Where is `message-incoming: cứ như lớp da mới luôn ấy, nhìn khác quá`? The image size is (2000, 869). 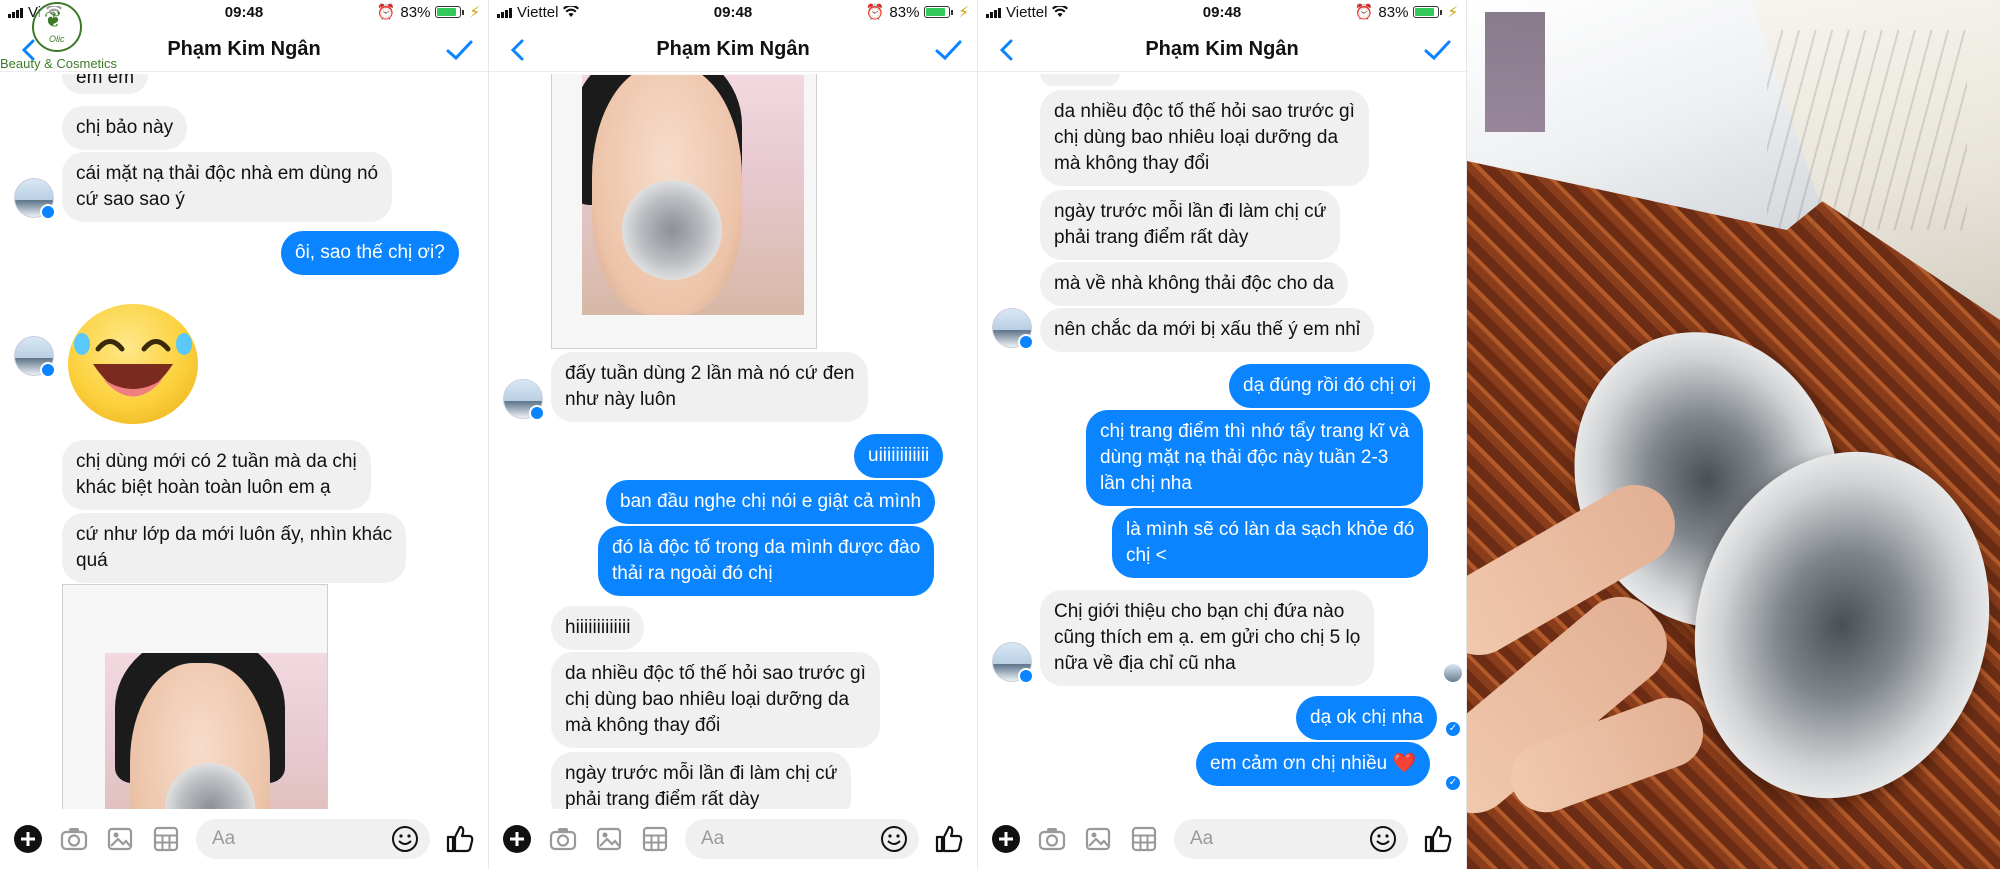
message-incoming: cứ như lớp da mới luôn ấy, nhìn khác quá is located at coordinates (234, 548).